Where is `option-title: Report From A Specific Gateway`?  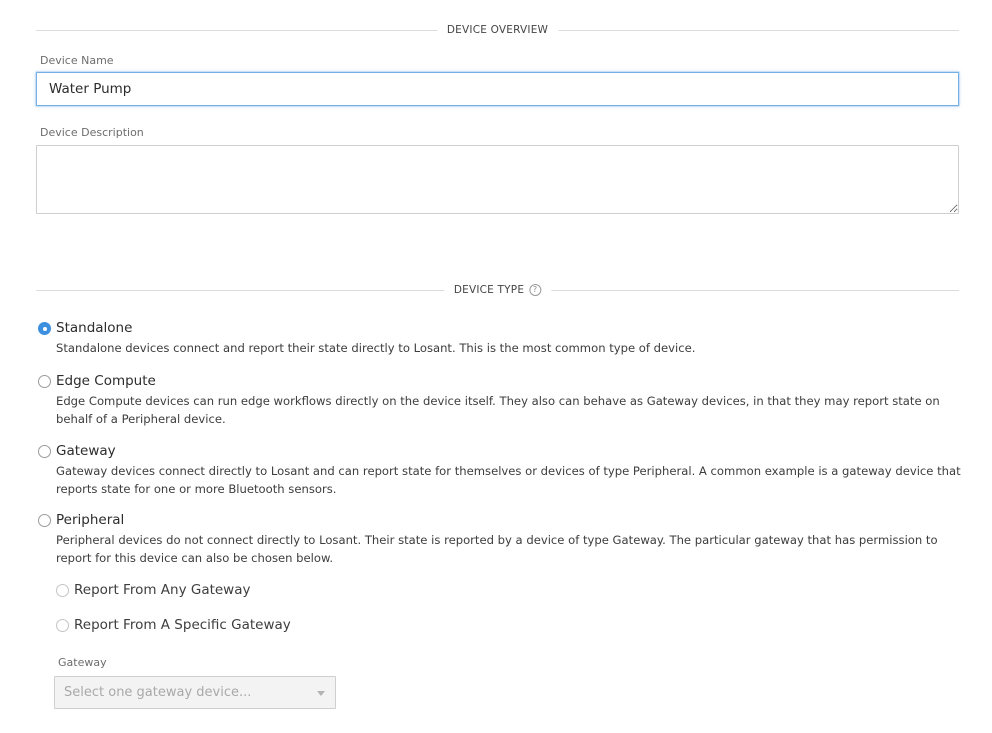 option-title: Report From A Specific Gateway is located at coordinates (182, 625).